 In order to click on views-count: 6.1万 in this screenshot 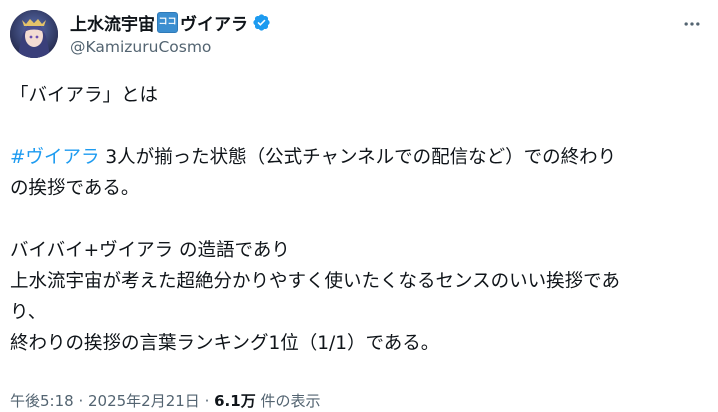, I will do `click(235, 401)`.